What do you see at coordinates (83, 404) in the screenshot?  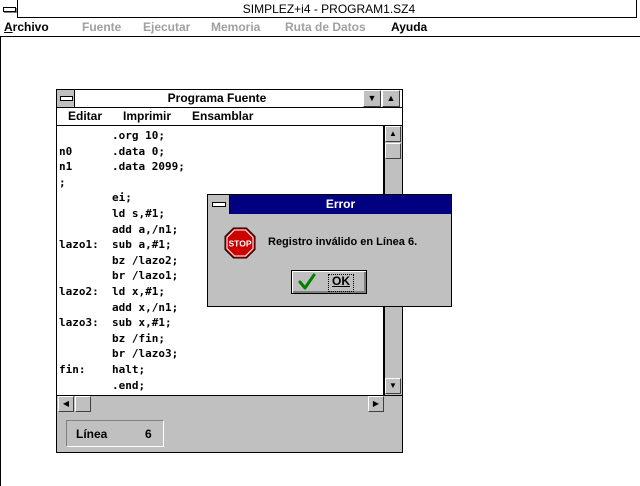 I see `horizontal-scroll-thumb` at bounding box center [83, 404].